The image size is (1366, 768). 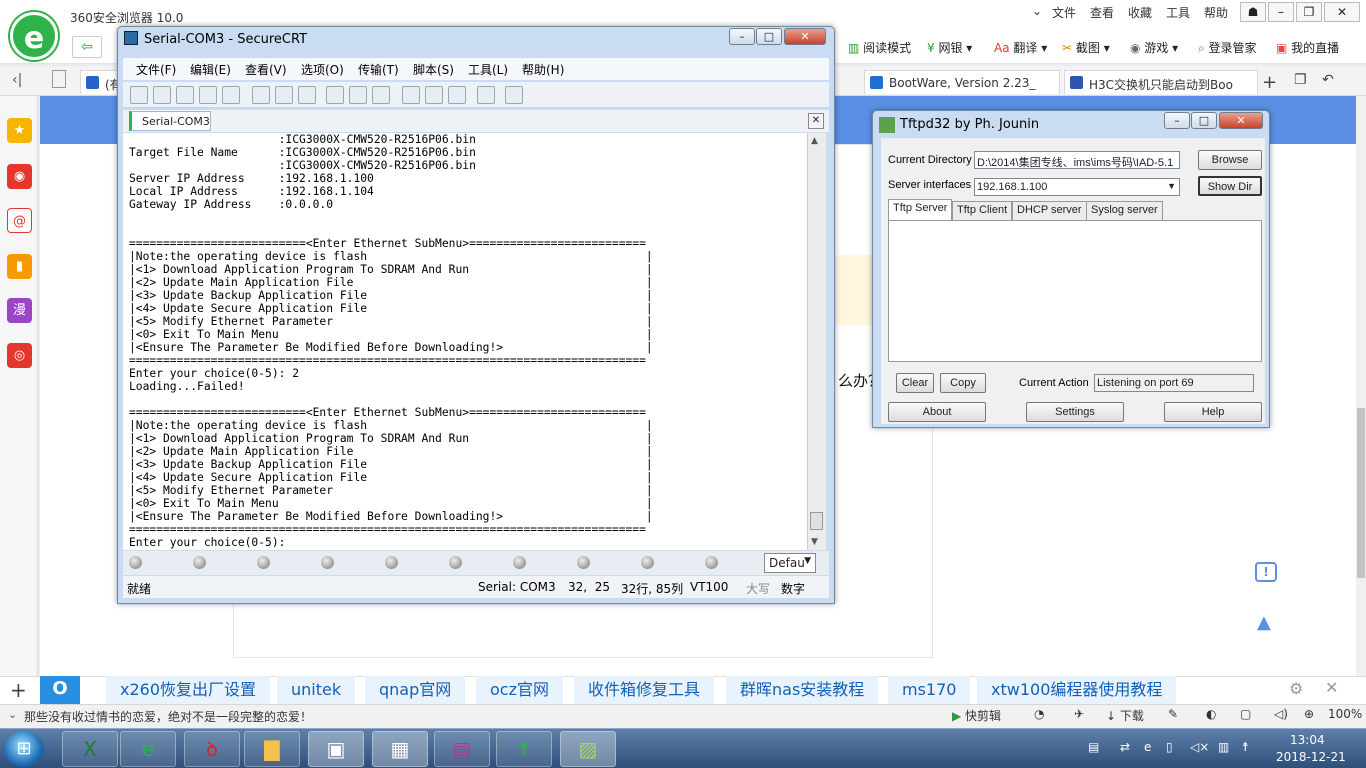 I want to click on menu-favorites: 收藏, so click(x=1140, y=12).